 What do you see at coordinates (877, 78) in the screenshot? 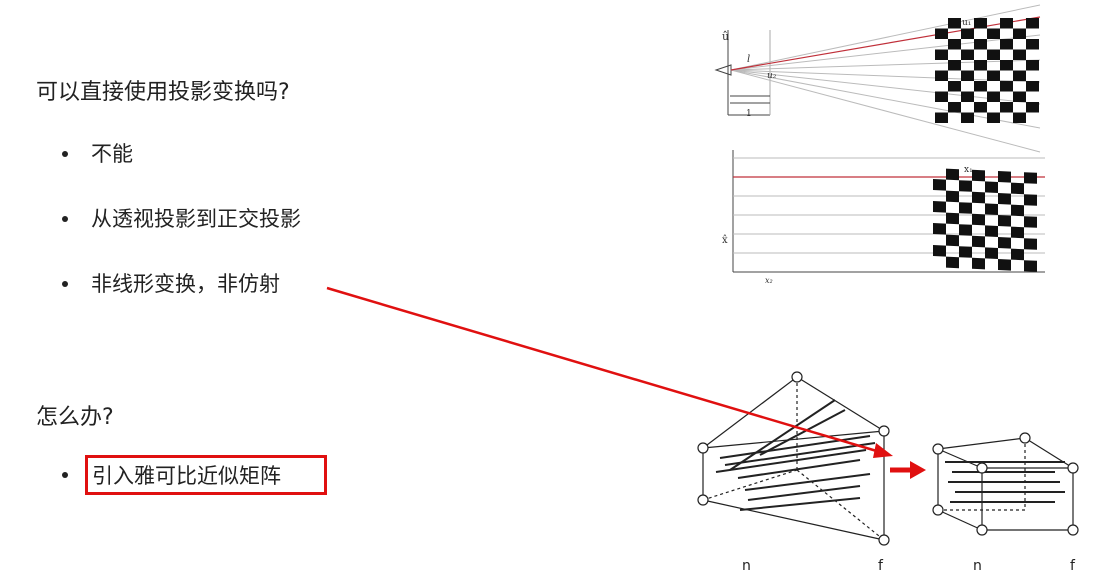
I see `perspective-checkerboard-figure: û l u₂ 1 u₁` at bounding box center [877, 78].